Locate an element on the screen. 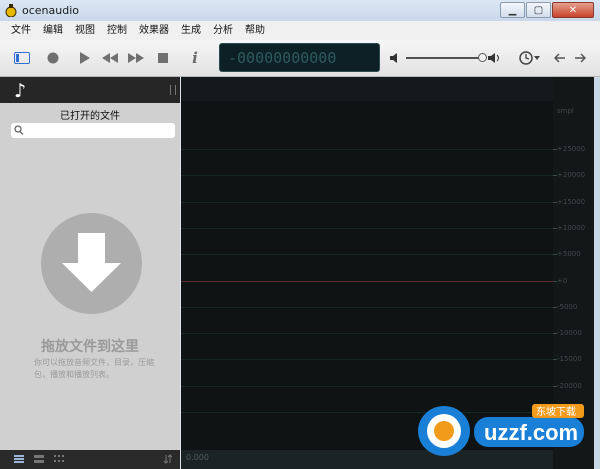  amplitude-label: +5000 is located at coordinates (569, 254).